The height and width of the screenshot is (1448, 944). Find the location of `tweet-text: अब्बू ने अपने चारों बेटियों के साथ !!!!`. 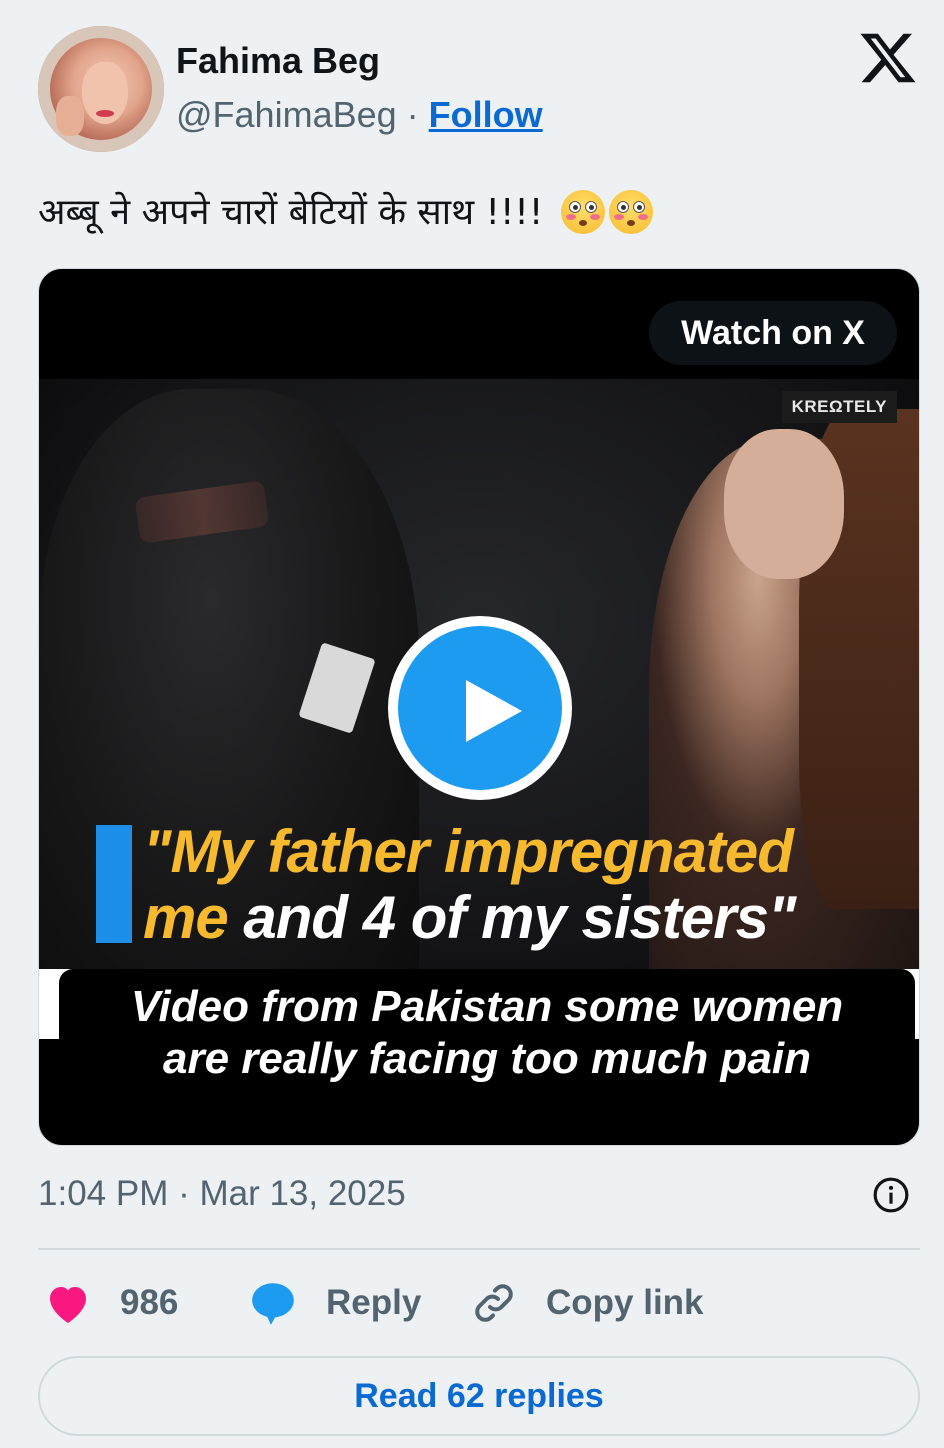

tweet-text: अब्बू ने अपने चारों बेटियों के साथ !!!! is located at coordinates (291, 212).